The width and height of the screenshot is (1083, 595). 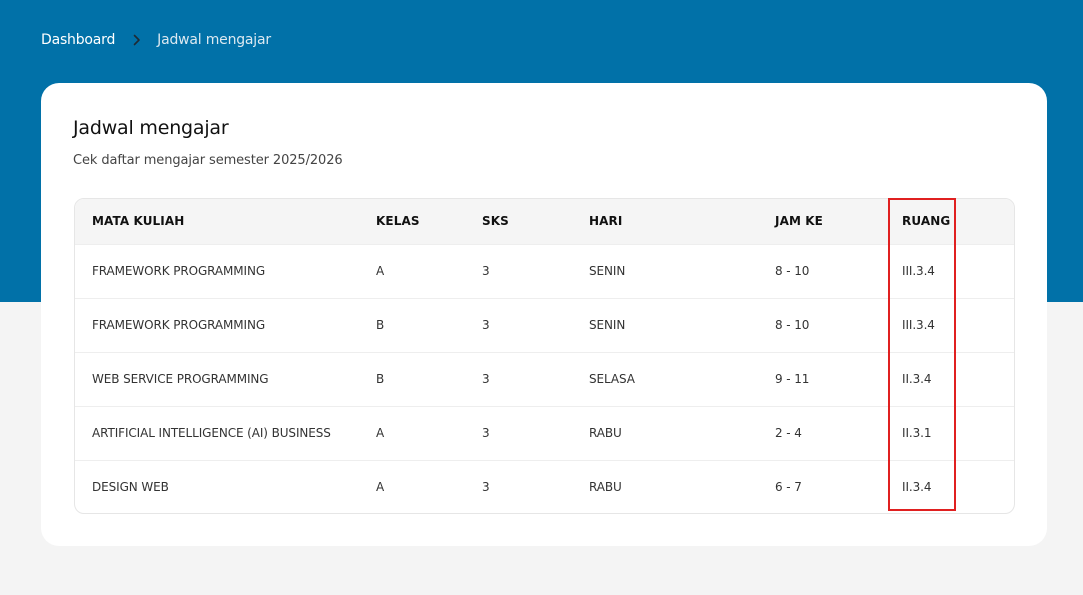 What do you see at coordinates (156, 40) in the screenshot?
I see `breadcrumb: Dashboard Jadwal mengajar` at bounding box center [156, 40].